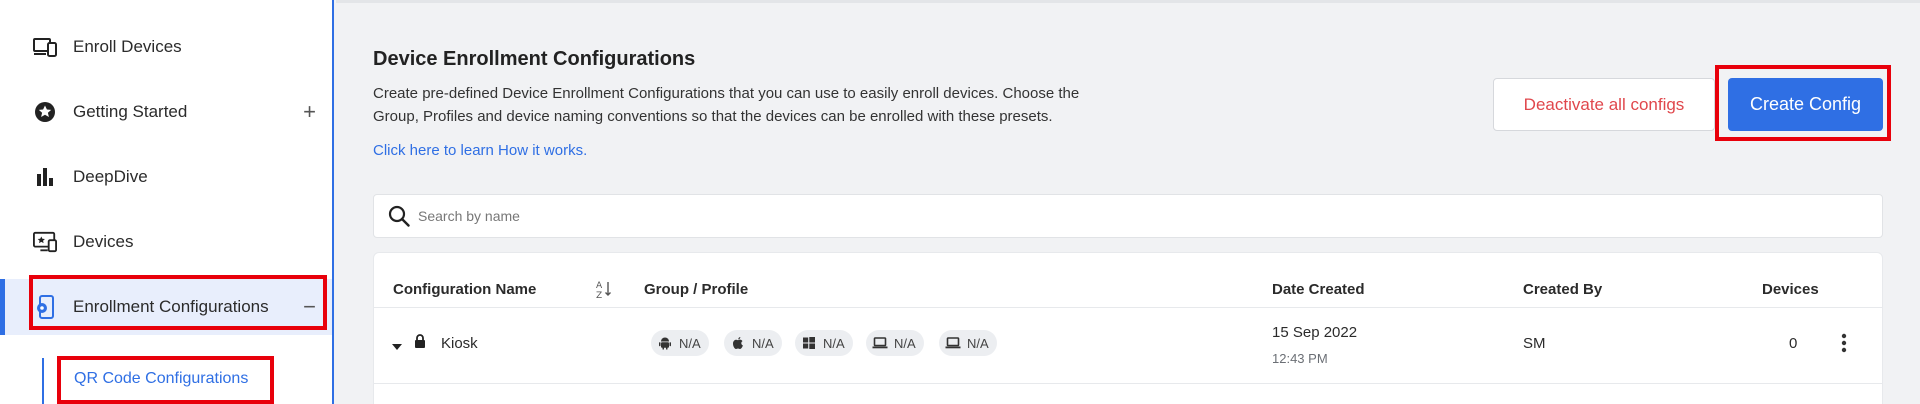 The width and height of the screenshot is (1920, 404). I want to click on search-input, so click(1118, 216).